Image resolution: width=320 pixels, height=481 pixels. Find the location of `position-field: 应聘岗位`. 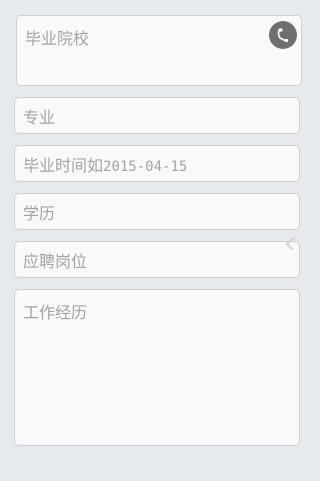

position-field: 应聘岗位 is located at coordinates (157, 257).